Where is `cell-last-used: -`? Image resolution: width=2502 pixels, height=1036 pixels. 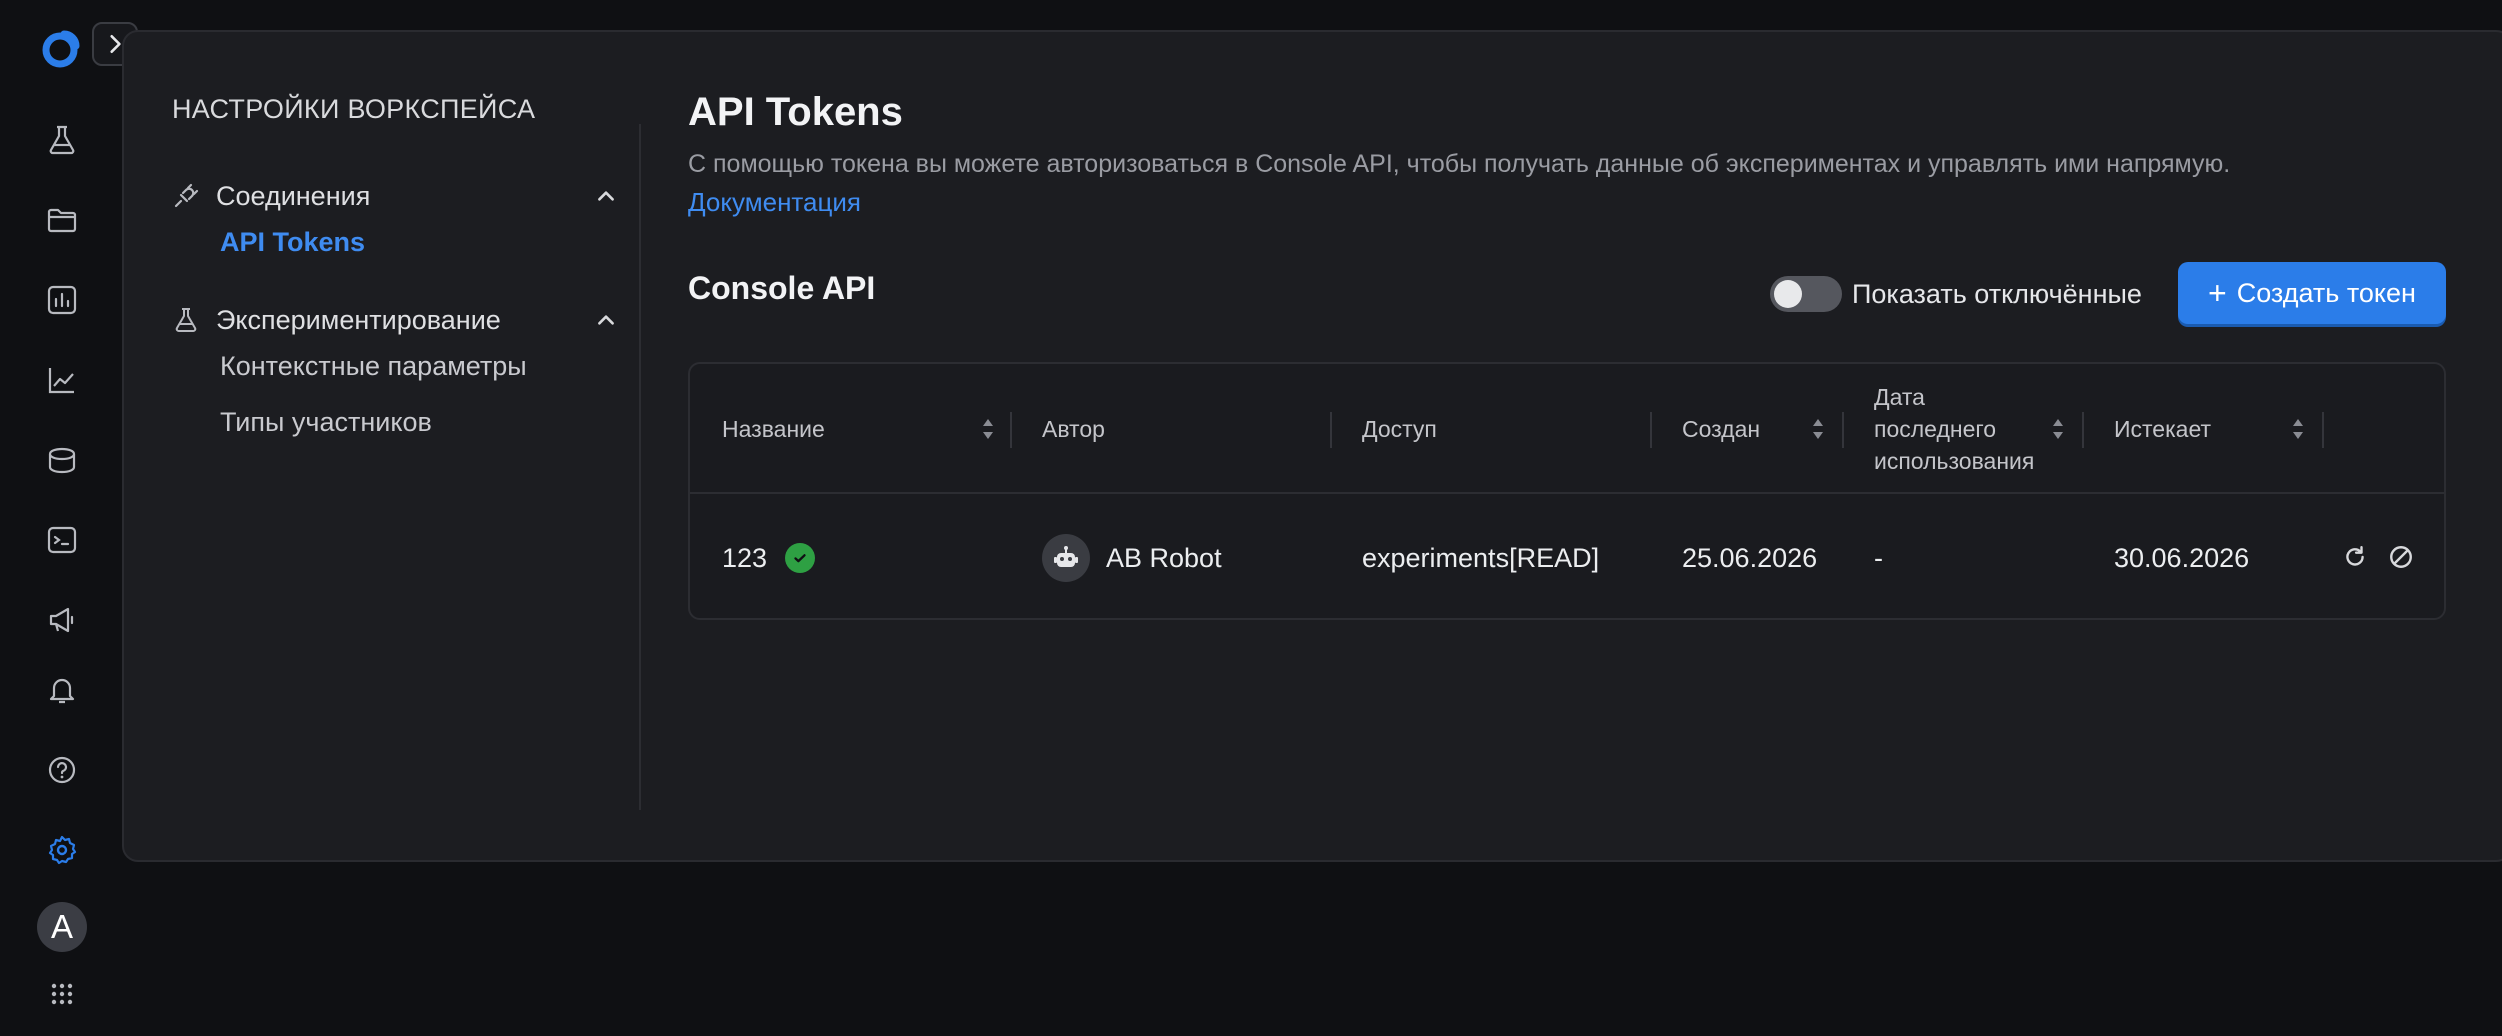 cell-last-used: - is located at coordinates (1878, 557).